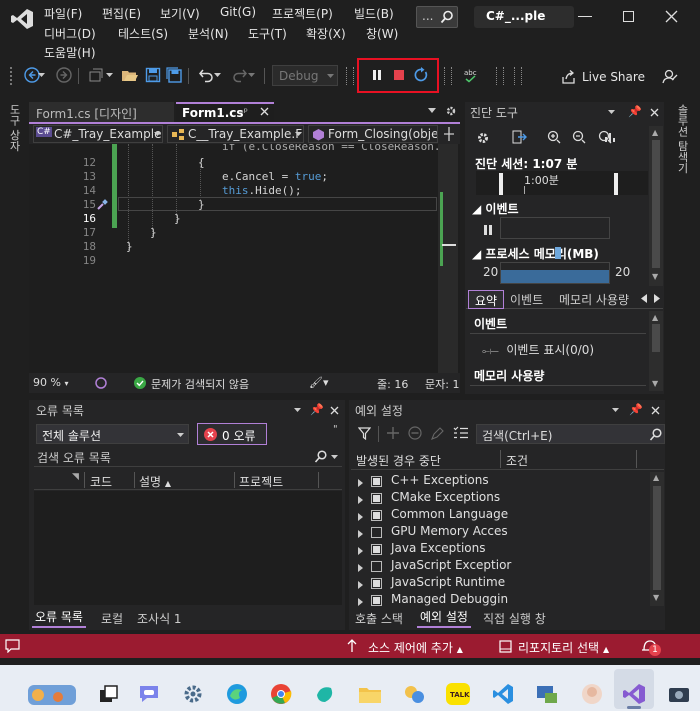  What do you see at coordinates (682, 139) in the screenshot?
I see `solution-explorer-tab: 솔루션 탐색기` at bounding box center [682, 139].